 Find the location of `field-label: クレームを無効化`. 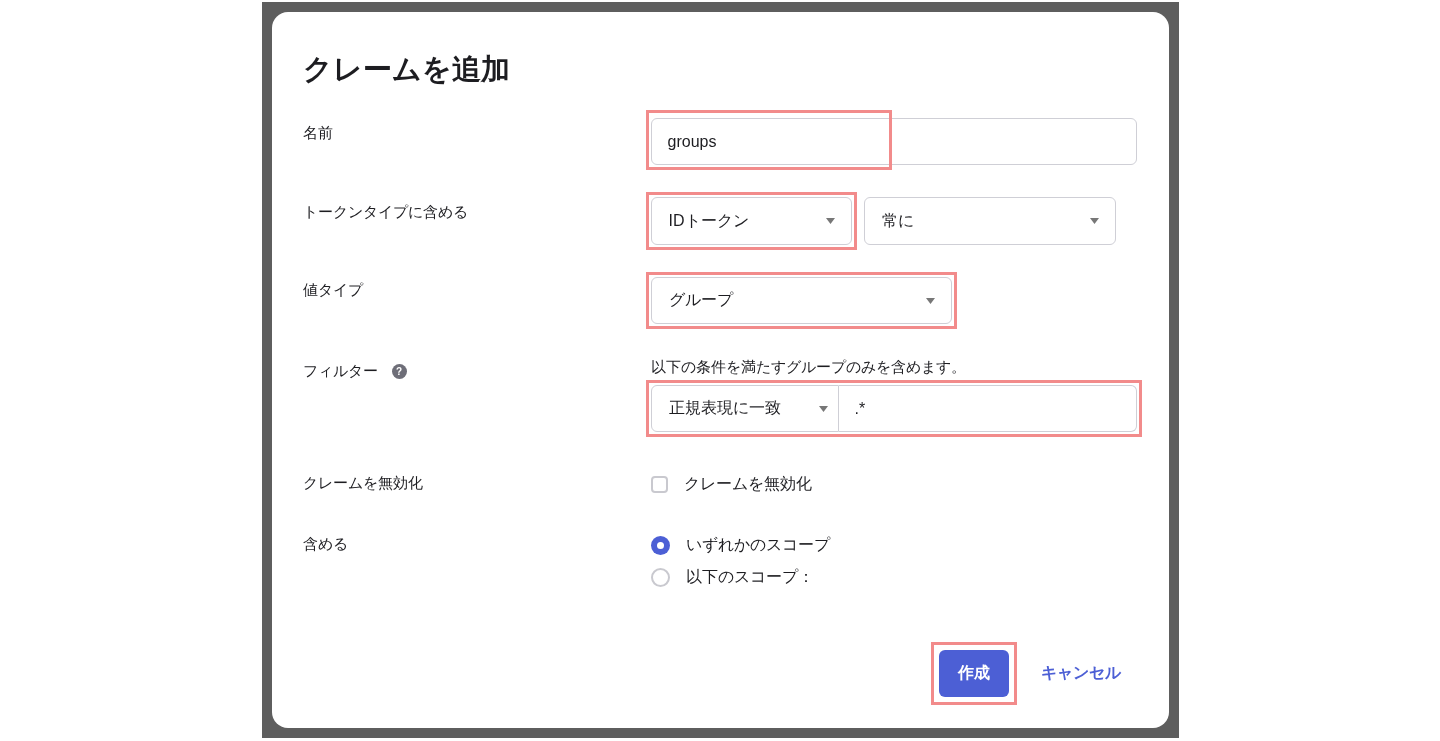

field-label: クレームを無効化 is located at coordinates (362, 483).